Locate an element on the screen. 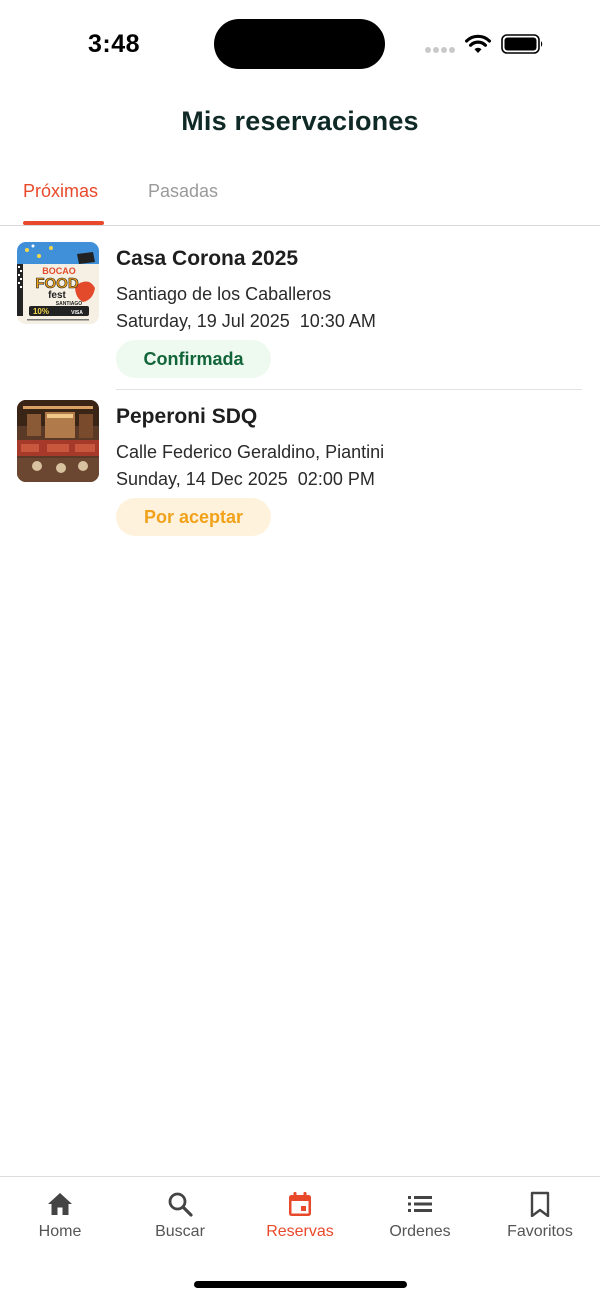 This screenshot has width=600, height=1299. home-icon is located at coordinates (60, 1204).